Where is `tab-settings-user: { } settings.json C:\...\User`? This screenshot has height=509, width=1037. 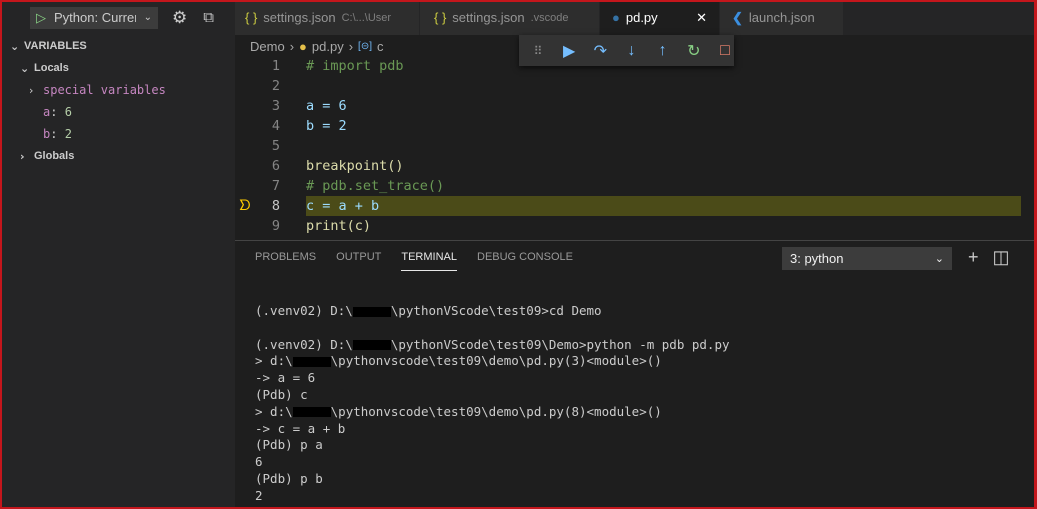 tab-settings-user: { } settings.json C:\...\User is located at coordinates (327, 17).